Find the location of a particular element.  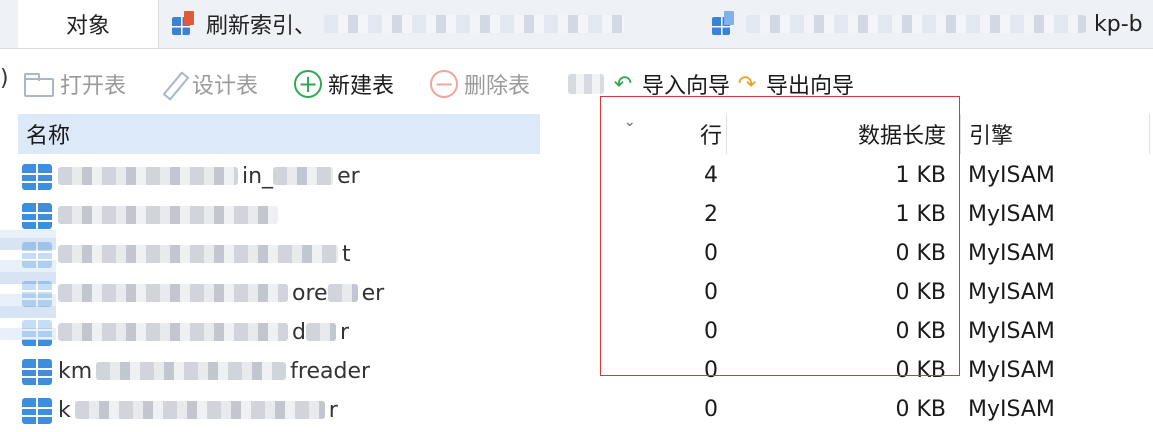

table-name-visible: ore is located at coordinates (310, 293).